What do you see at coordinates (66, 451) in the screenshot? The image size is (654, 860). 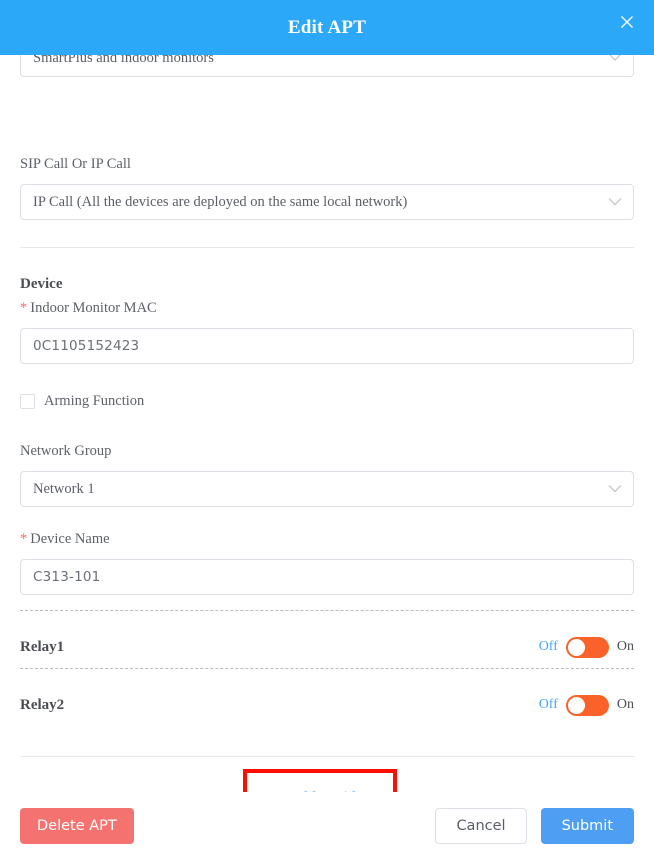 I see `network-group-label: Network Group` at bounding box center [66, 451].